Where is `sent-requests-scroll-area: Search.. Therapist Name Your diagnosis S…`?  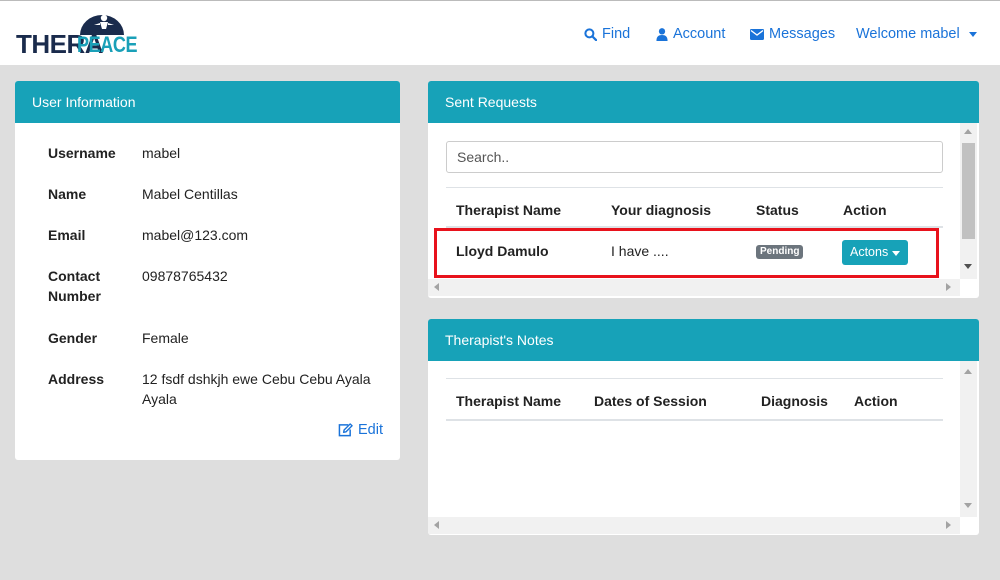
sent-requests-scroll-area: Search.. Therapist Name Your diagnosis S… is located at coordinates (694, 201).